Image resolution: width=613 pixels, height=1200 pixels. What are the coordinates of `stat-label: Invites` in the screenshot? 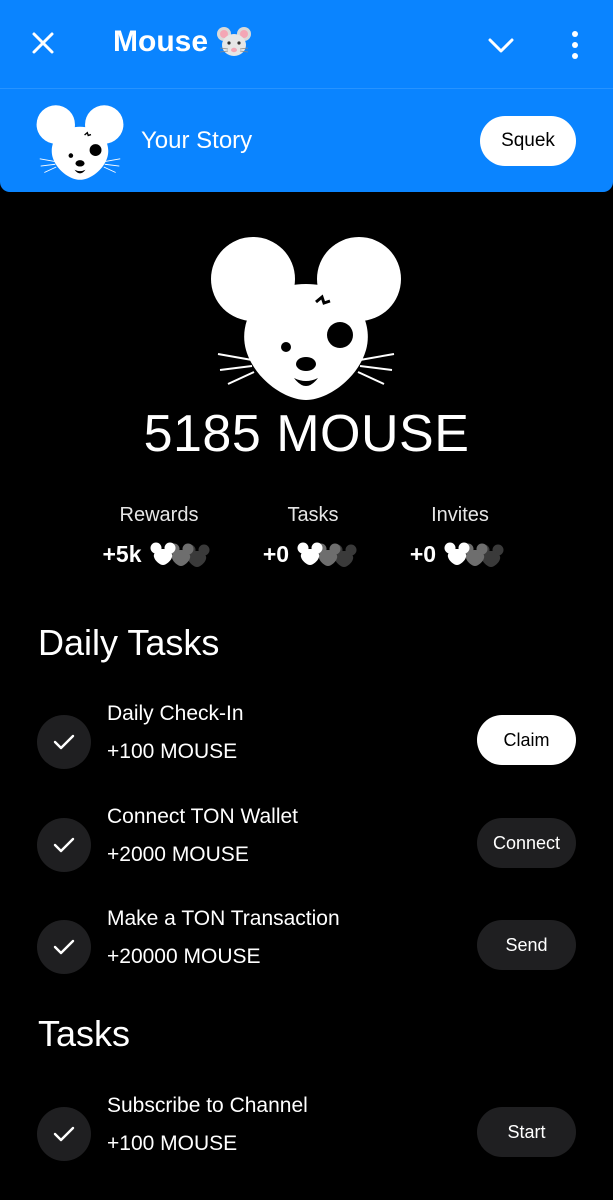 It's located at (460, 515).